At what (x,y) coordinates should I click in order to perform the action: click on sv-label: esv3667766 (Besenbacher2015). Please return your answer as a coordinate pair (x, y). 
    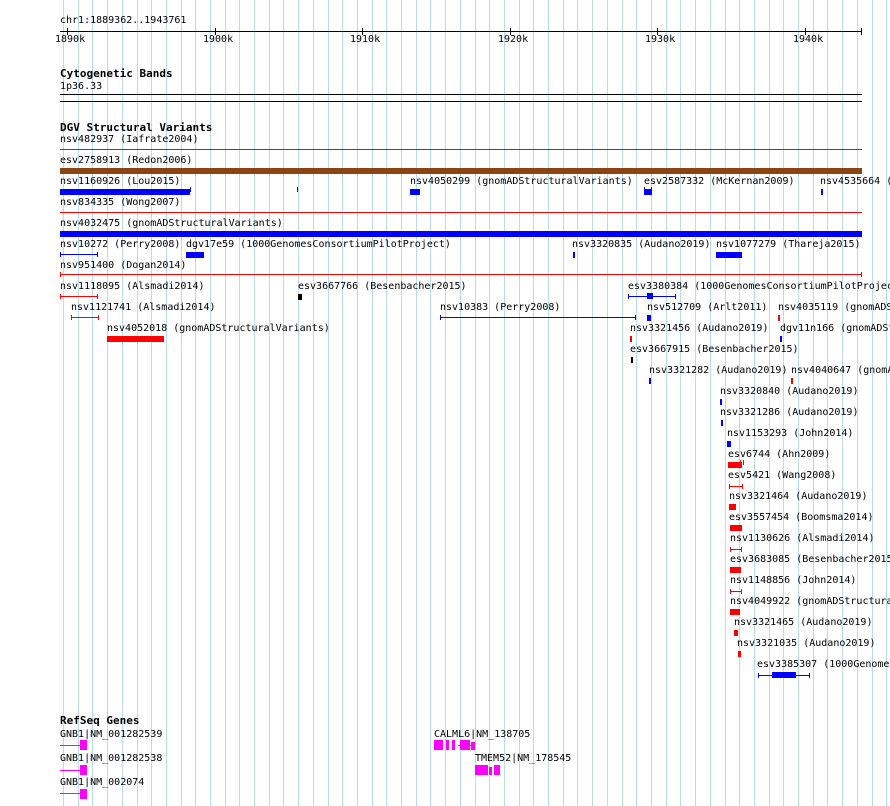
    Looking at the image, I should click on (382, 286).